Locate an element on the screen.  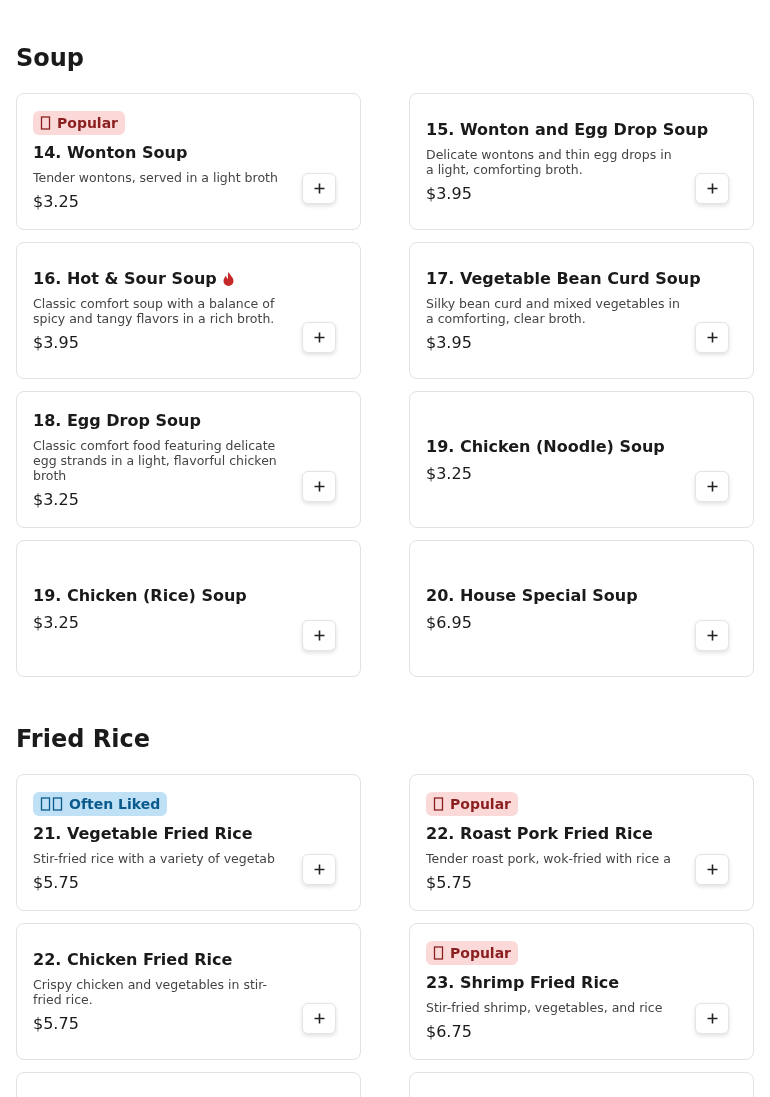
dish-description: Classic comfort food featuring delicate egg strands in a light, flavorful chicken broth is located at coordinates (155, 460).